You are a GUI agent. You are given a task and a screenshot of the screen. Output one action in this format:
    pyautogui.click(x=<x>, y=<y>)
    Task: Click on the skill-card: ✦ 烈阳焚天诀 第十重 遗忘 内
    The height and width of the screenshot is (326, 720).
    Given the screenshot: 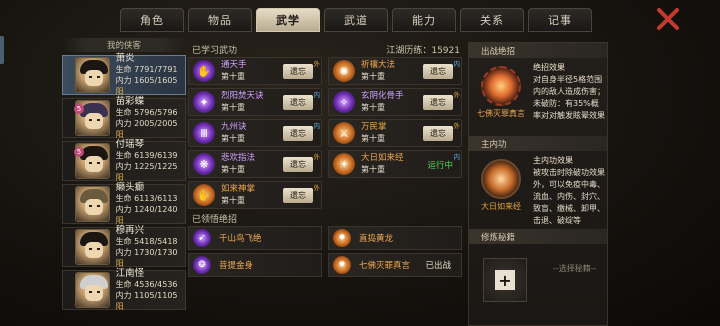 What is the action you would take?
    pyautogui.click(x=255, y=102)
    